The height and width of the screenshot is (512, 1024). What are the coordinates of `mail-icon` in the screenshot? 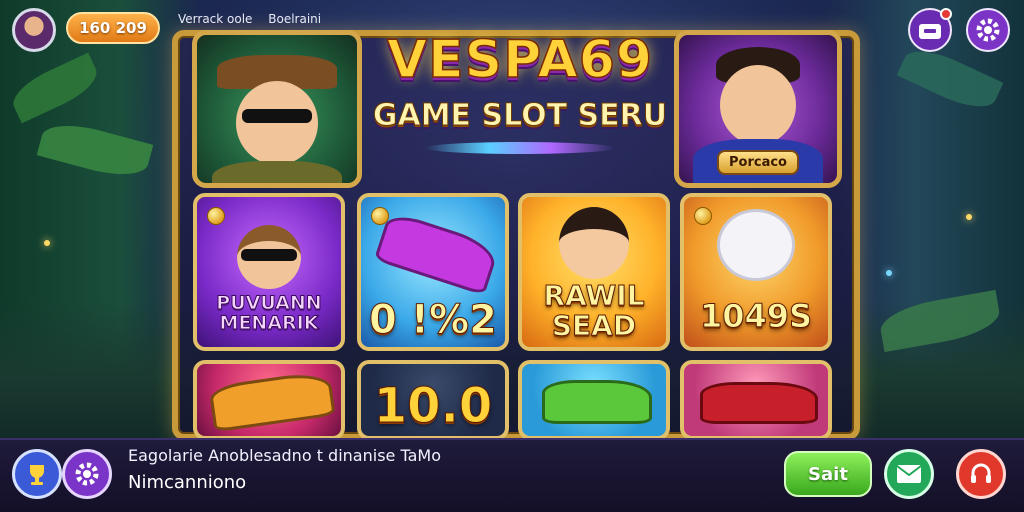 It's located at (909, 474).